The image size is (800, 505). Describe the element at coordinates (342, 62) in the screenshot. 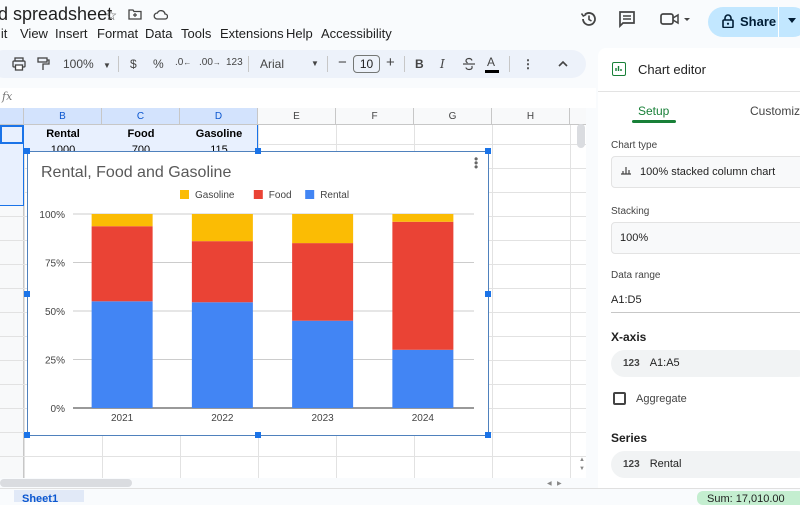

I see `decrease-font-size-button: −` at that location.